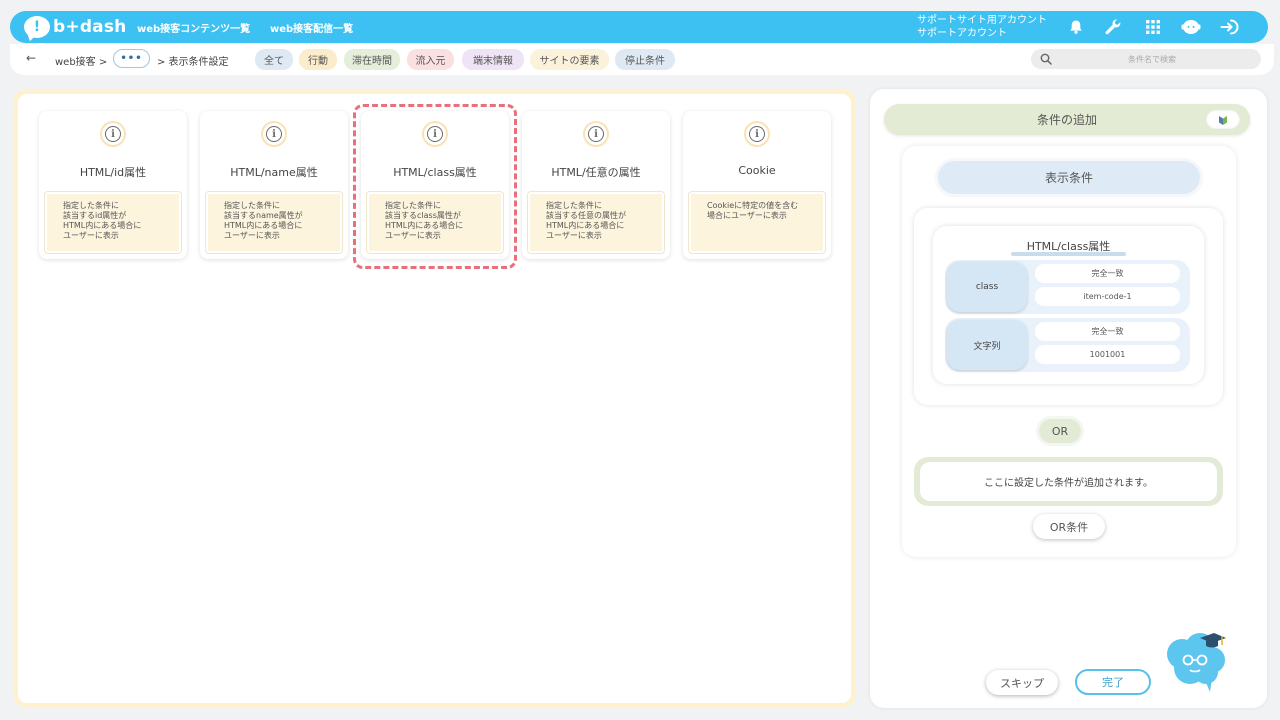  What do you see at coordinates (1113, 682) in the screenshot?
I see `done-button: 完了` at bounding box center [1113, 682].